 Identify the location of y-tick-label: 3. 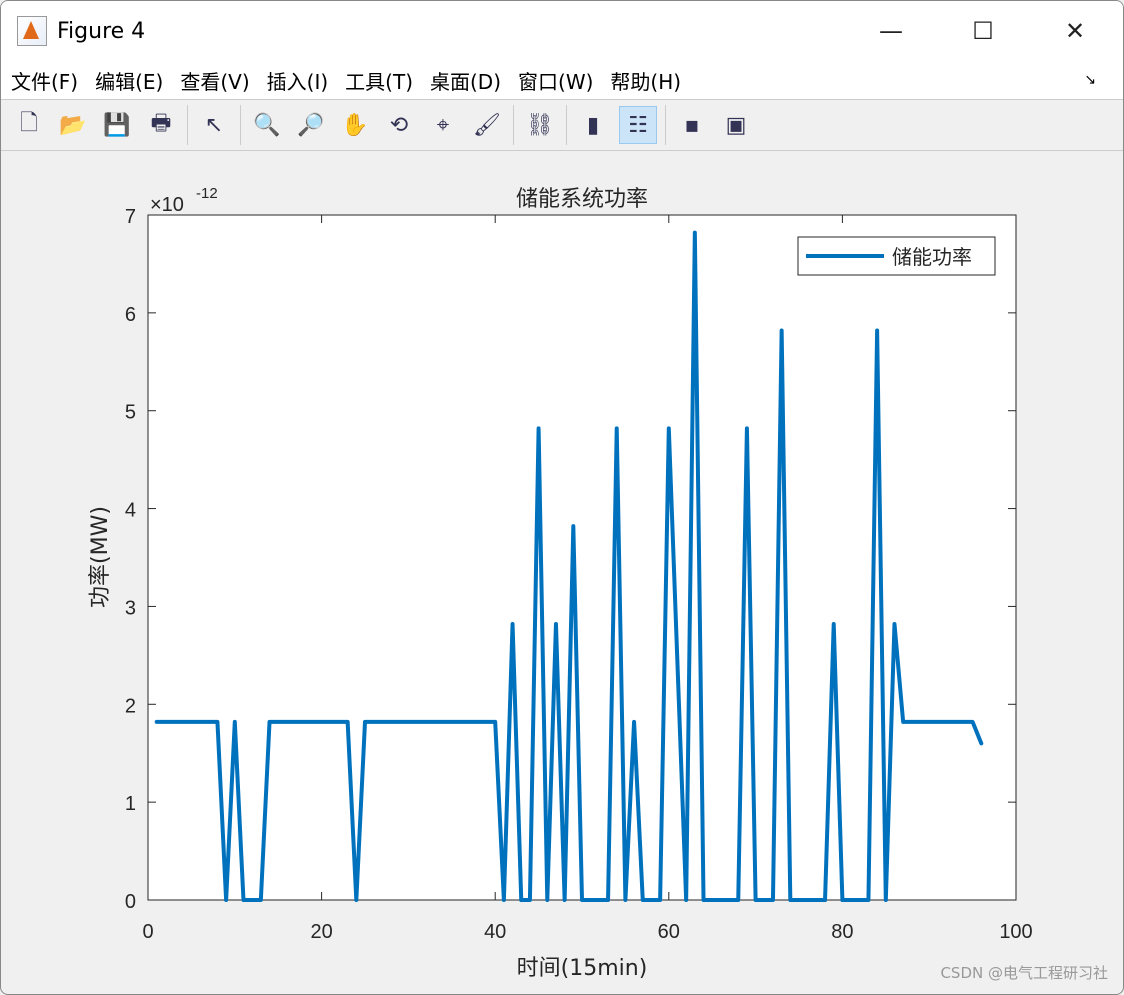
(130, 608).